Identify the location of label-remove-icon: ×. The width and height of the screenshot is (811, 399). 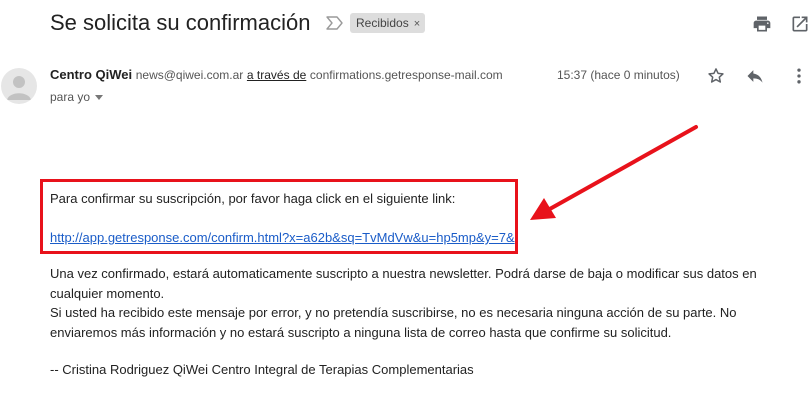
(417, 24).